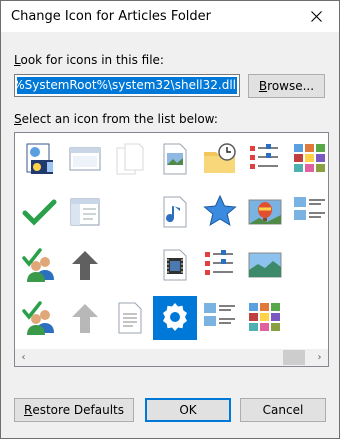 This screenshot has height=439, width=340. I want to click on window-pane-icon, so click(85, 212).